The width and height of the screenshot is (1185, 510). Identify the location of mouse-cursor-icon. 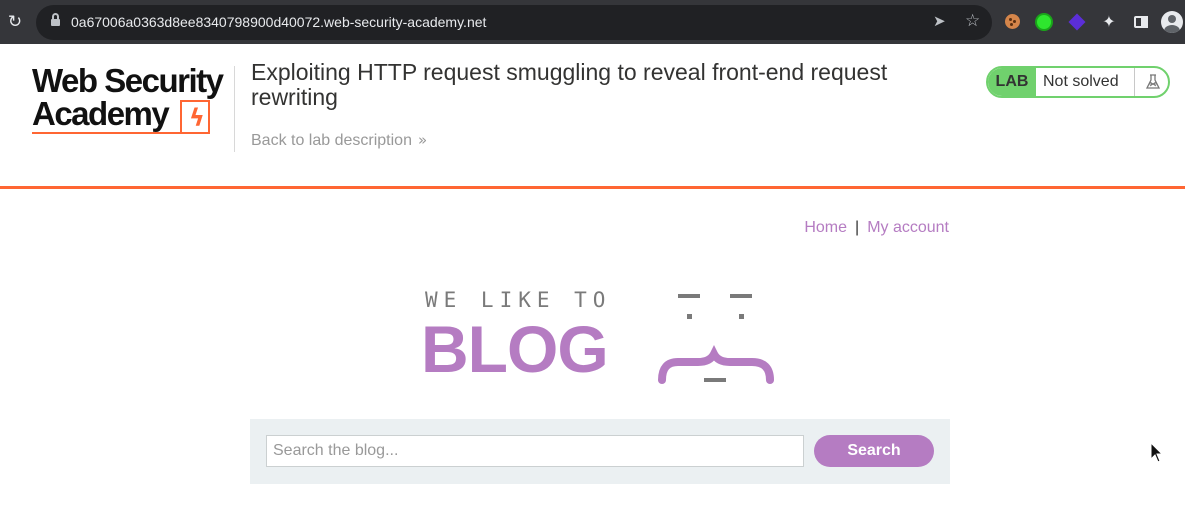
(1157, 452).